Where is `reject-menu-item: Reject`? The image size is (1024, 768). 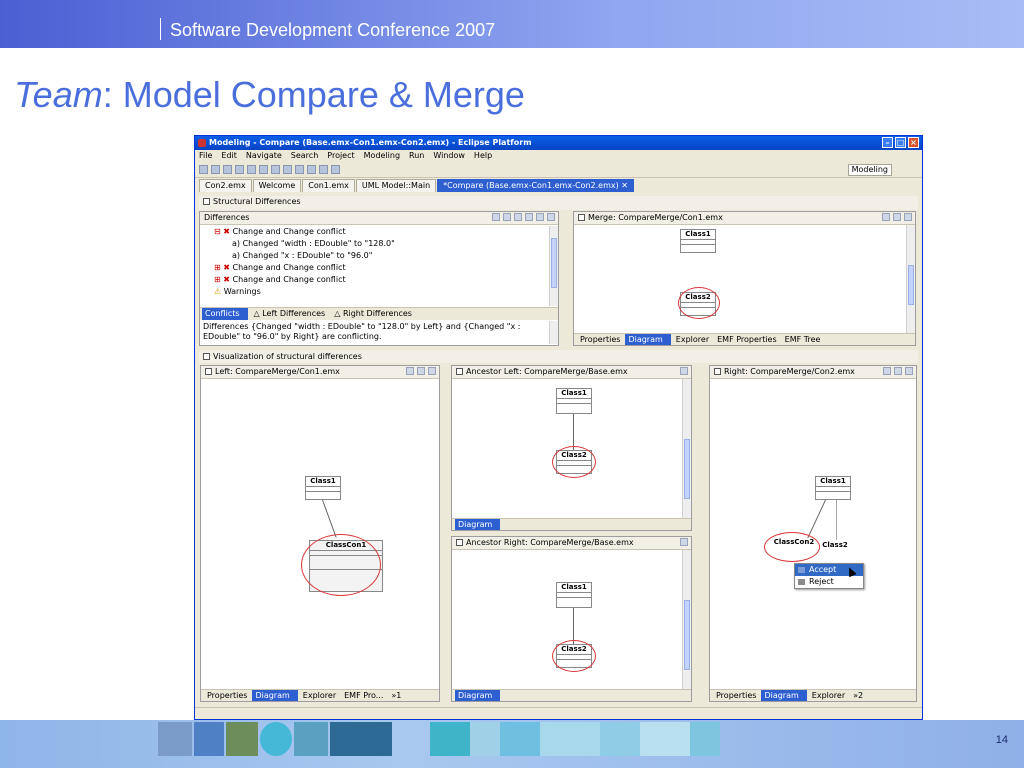
reject-menu-item: Reject is located at coordinates (829, 582).